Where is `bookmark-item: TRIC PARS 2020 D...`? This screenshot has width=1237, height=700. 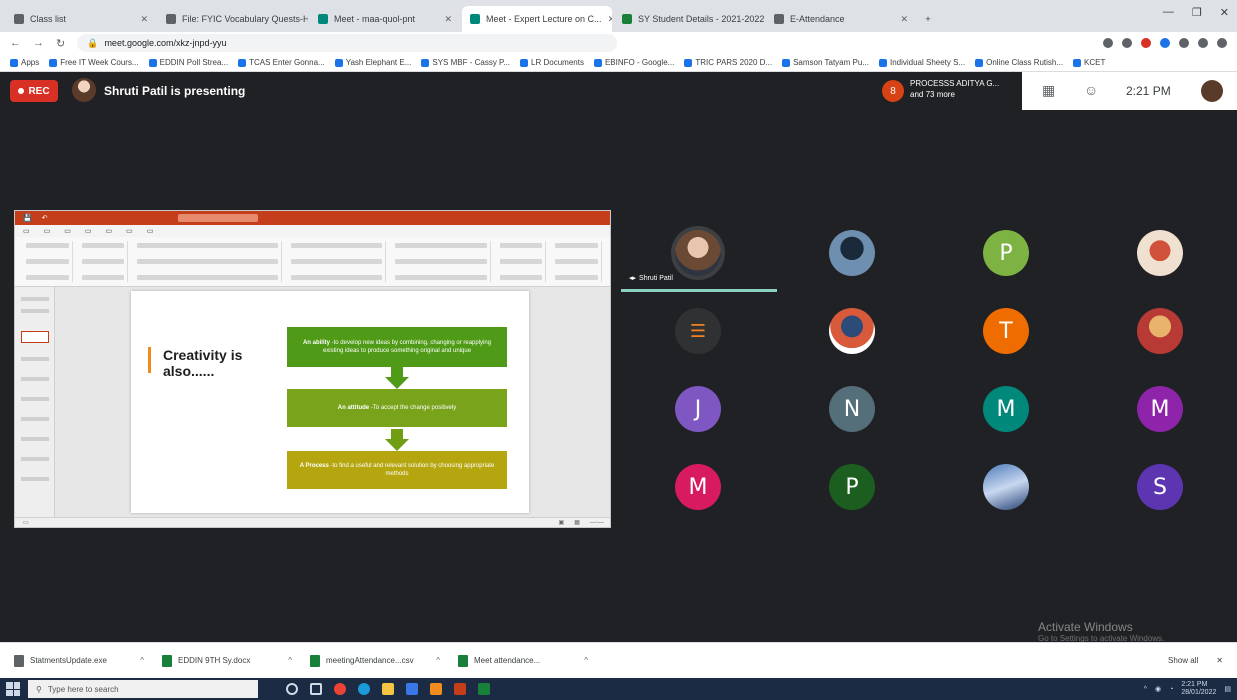
bookmark-item: TRIC PARS 2020 D... is located at coordinates (728, 62).